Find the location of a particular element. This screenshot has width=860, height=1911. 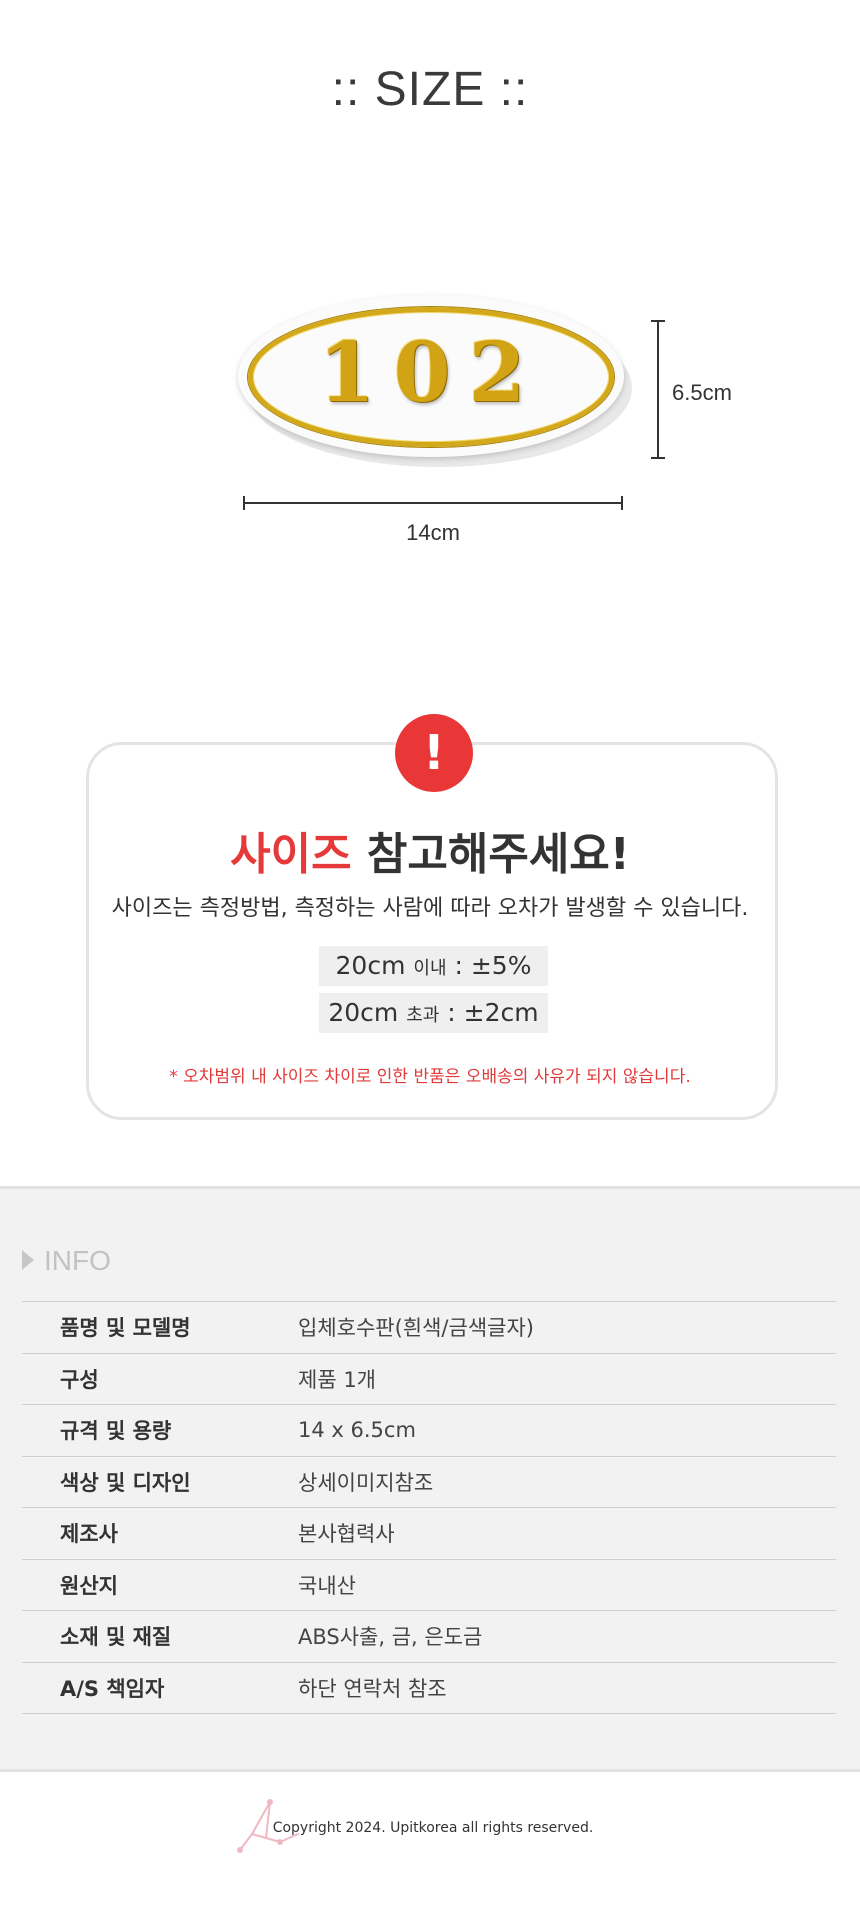

height-dimension-cap-bottom is located at coordinates (658, 458).